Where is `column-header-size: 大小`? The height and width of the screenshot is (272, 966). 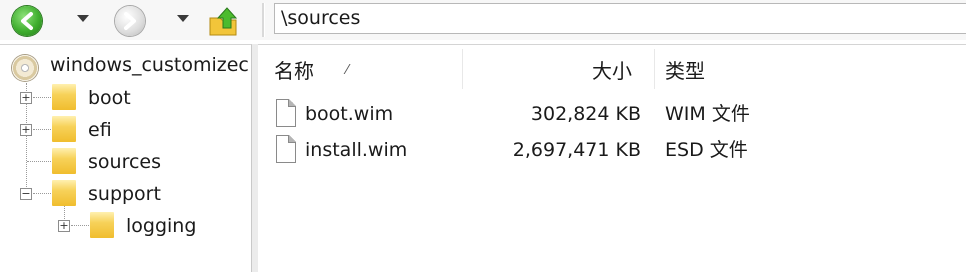 column-header-size: 大小 is located at coordinates (612, 71).